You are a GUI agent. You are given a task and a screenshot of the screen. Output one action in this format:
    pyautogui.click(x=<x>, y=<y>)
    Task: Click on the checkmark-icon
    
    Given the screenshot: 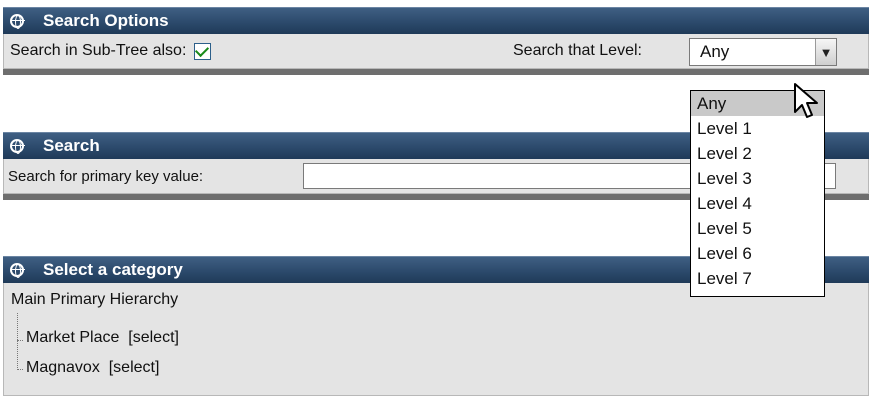 What is the action you would take?
    pyautogui.click(x=202, y=49)
    